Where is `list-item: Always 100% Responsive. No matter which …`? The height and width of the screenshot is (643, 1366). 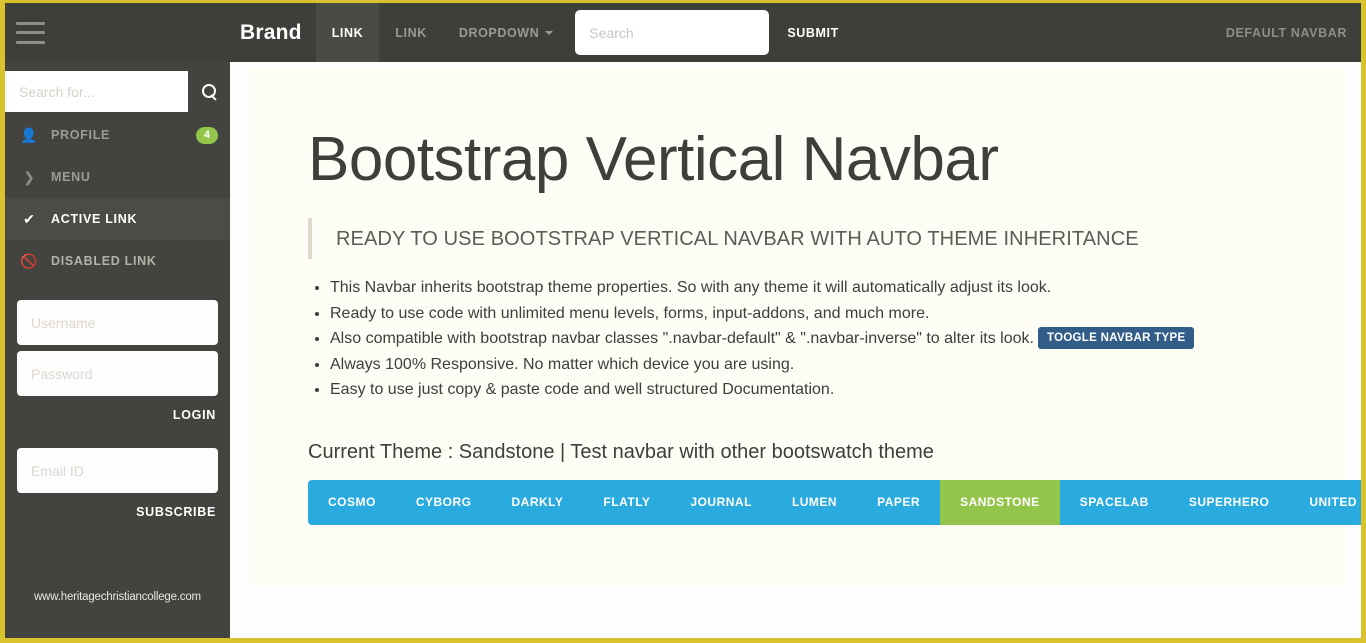
list-item: Always 100% Responsive. No matter which … is located at coordinates (808, 365).